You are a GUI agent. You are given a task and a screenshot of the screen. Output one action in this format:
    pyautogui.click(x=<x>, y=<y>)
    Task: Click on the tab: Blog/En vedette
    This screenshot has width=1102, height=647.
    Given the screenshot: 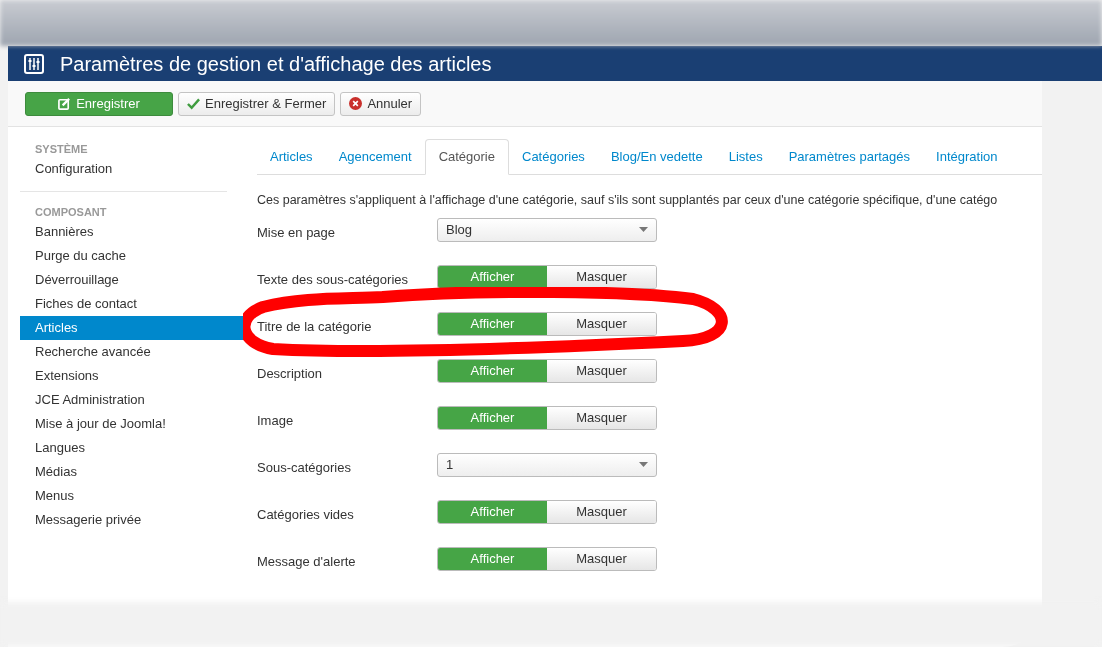 What is the action you would take?
    pyautogui.click(x=656, y=157)
    